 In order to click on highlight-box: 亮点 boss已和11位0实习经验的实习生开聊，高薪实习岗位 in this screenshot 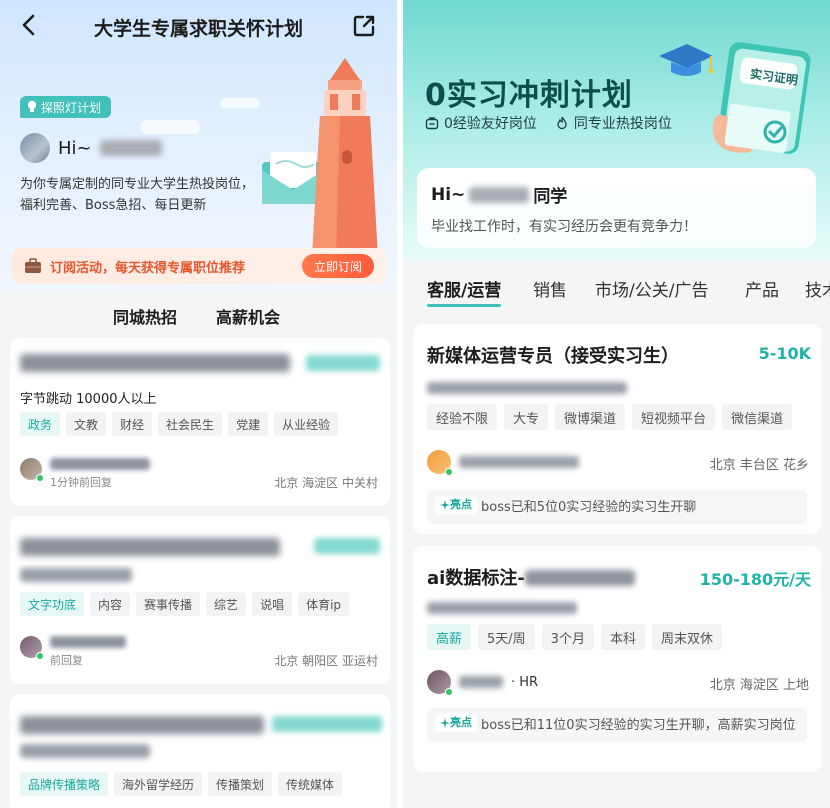, I will do `click(617, 725)`.